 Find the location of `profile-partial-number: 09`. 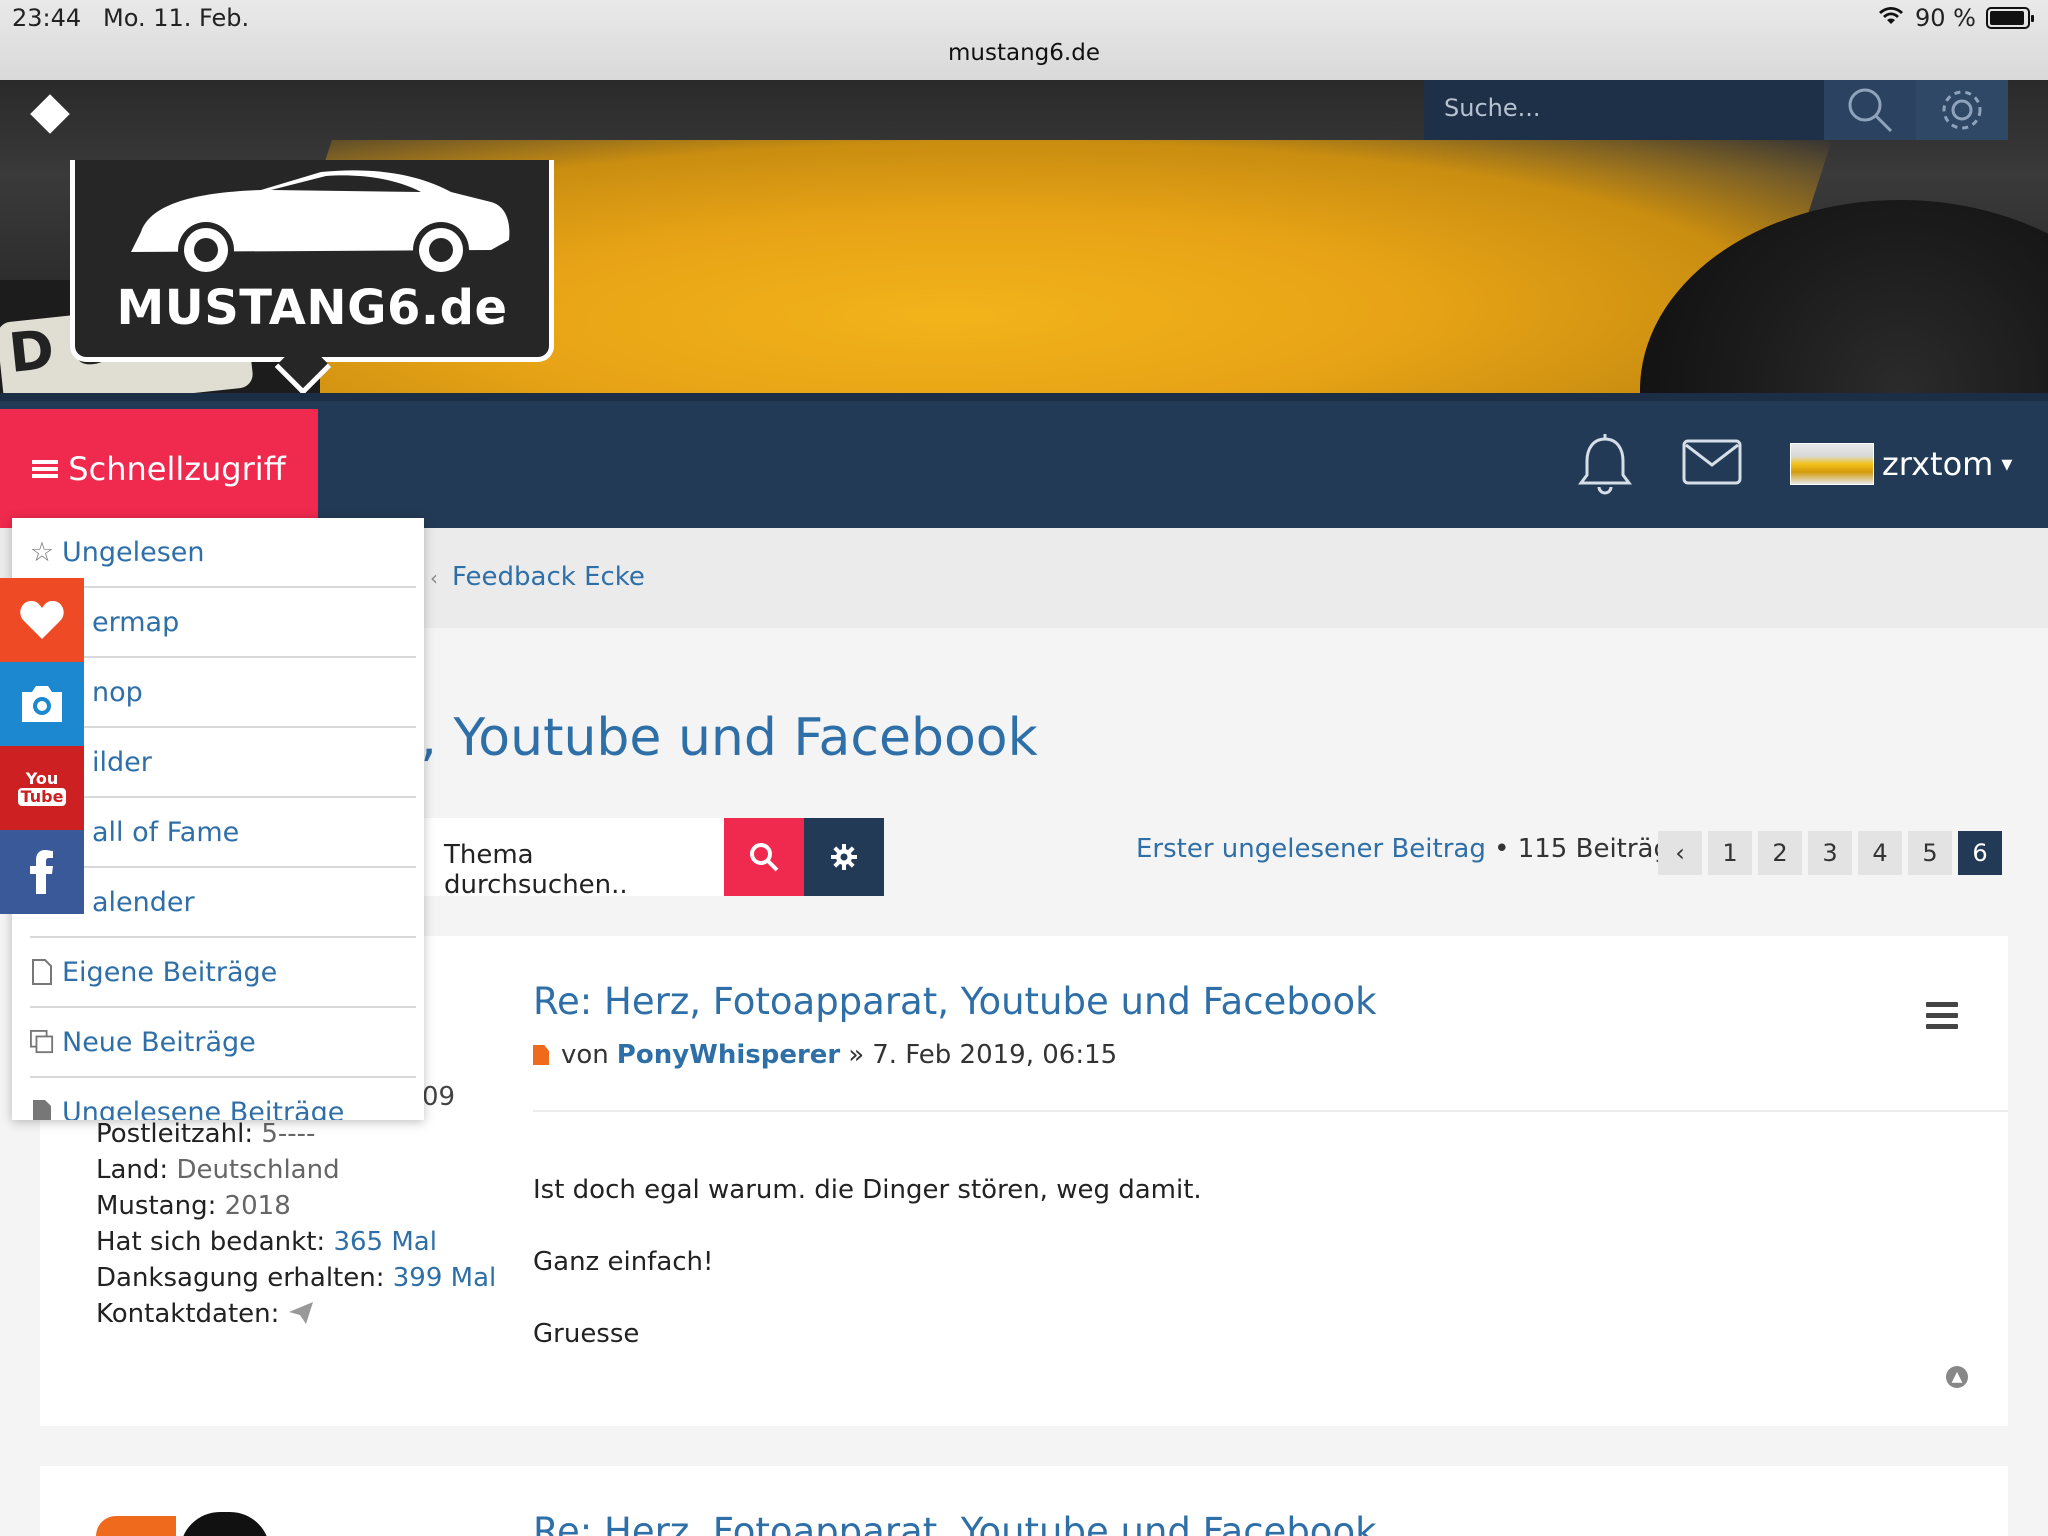

profile-partial-number: 09 is located at coordinates (439, 1097).